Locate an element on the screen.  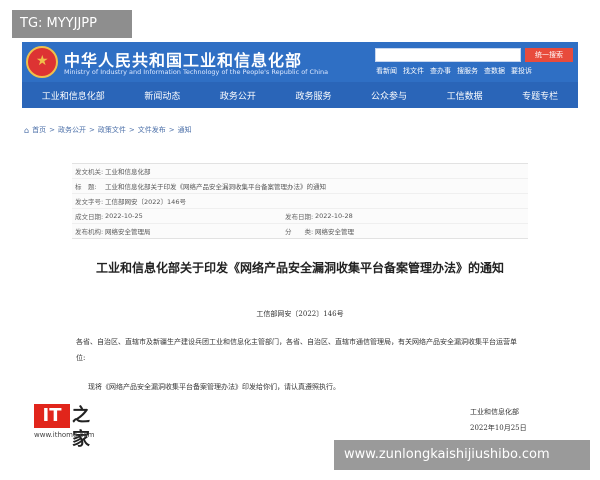
meta-value: 工信部网安〔2022〕146号 is located at coordinates (145, 202).